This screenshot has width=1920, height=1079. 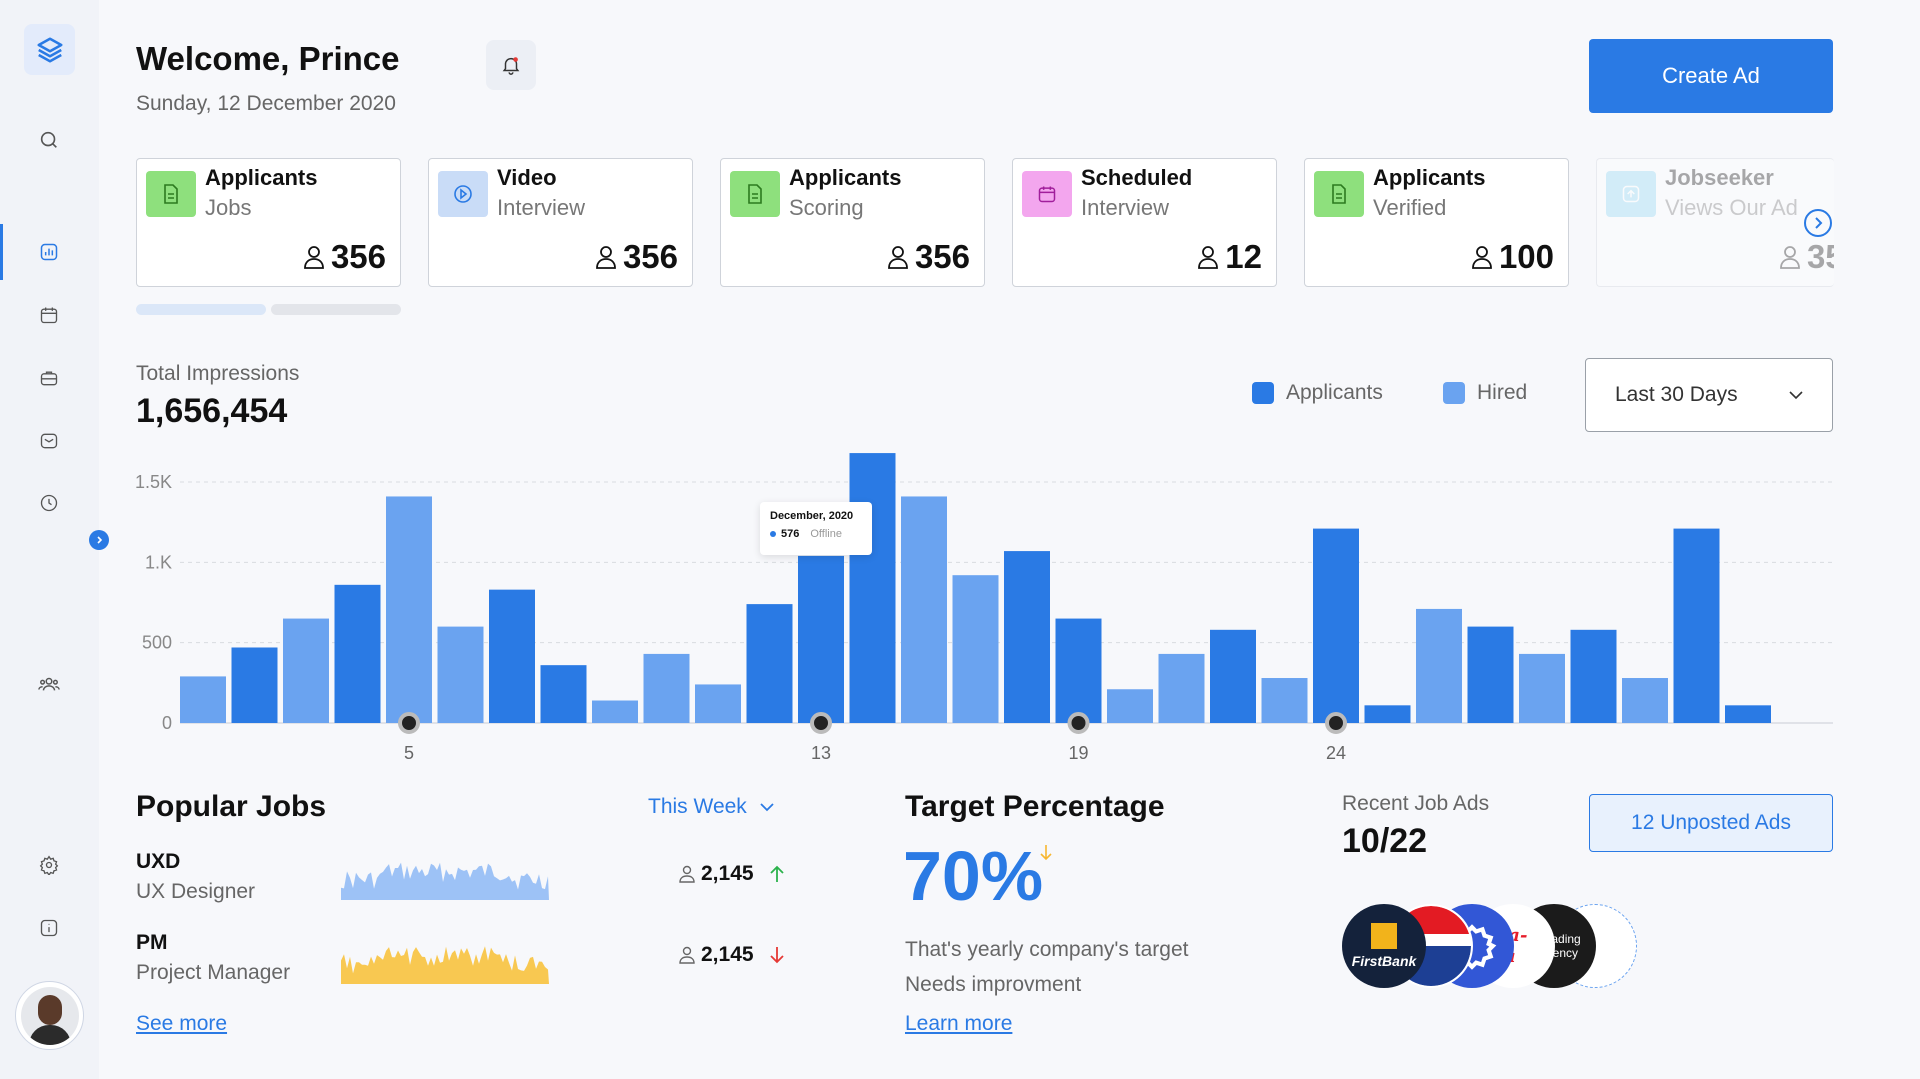 I want to click on y-tick-label: 500, so click(x=157, y=643).